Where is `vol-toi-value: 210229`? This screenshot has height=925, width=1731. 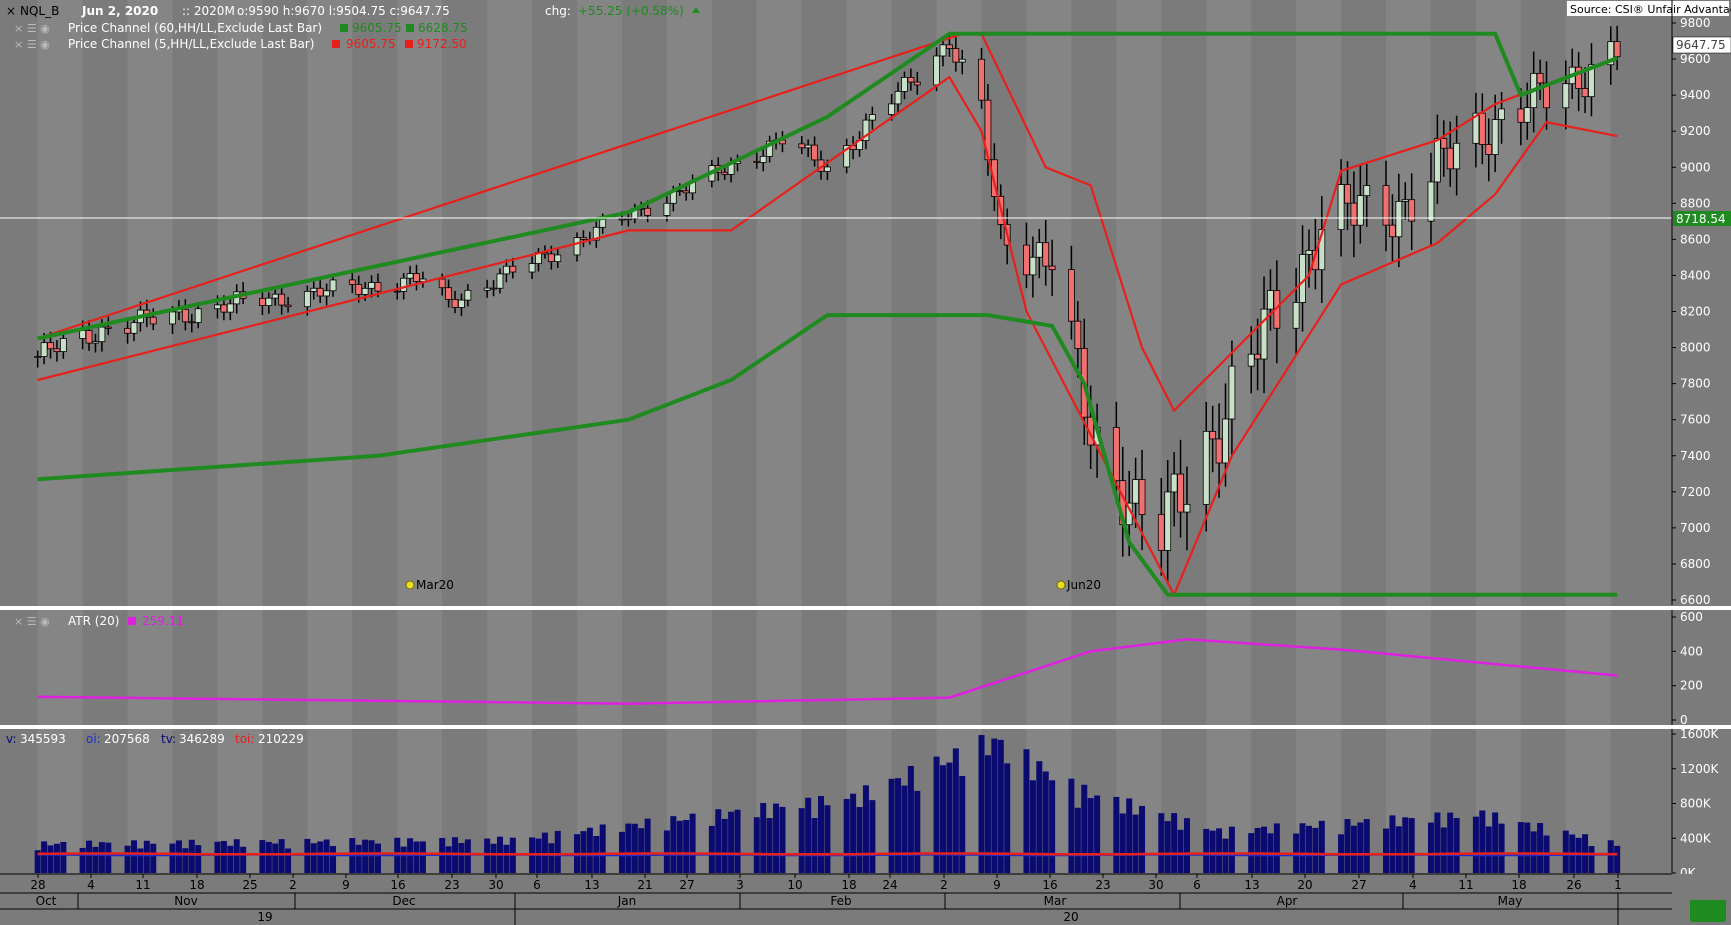
vol-toi-value: 210229 is located at coordinates (281, 739).